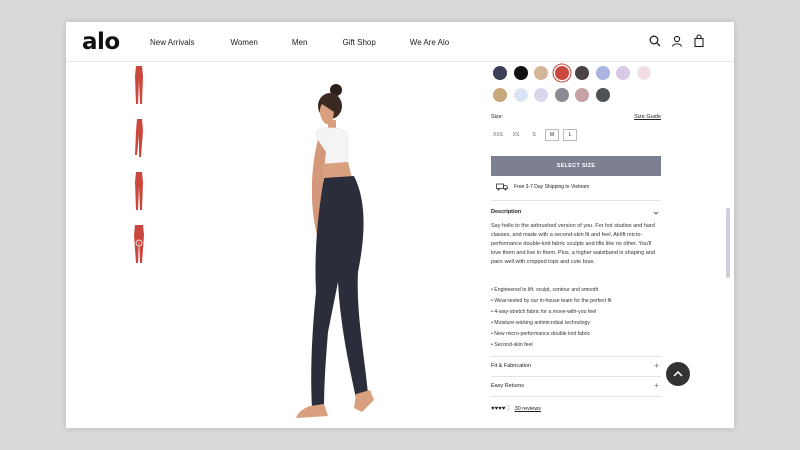  I want to click on nav-we-are-alo: We Are Alo, so click(429, 42).